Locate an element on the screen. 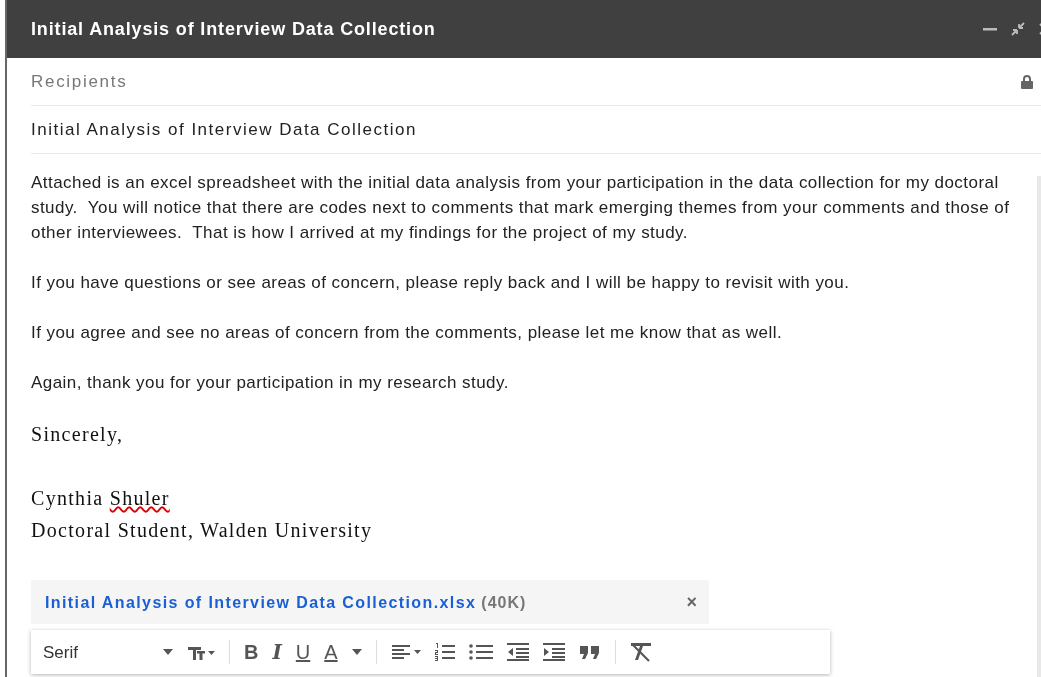 The width and height of the screenshot is (1041, 677). indent-less-icon is located at coordinates (517, 652).